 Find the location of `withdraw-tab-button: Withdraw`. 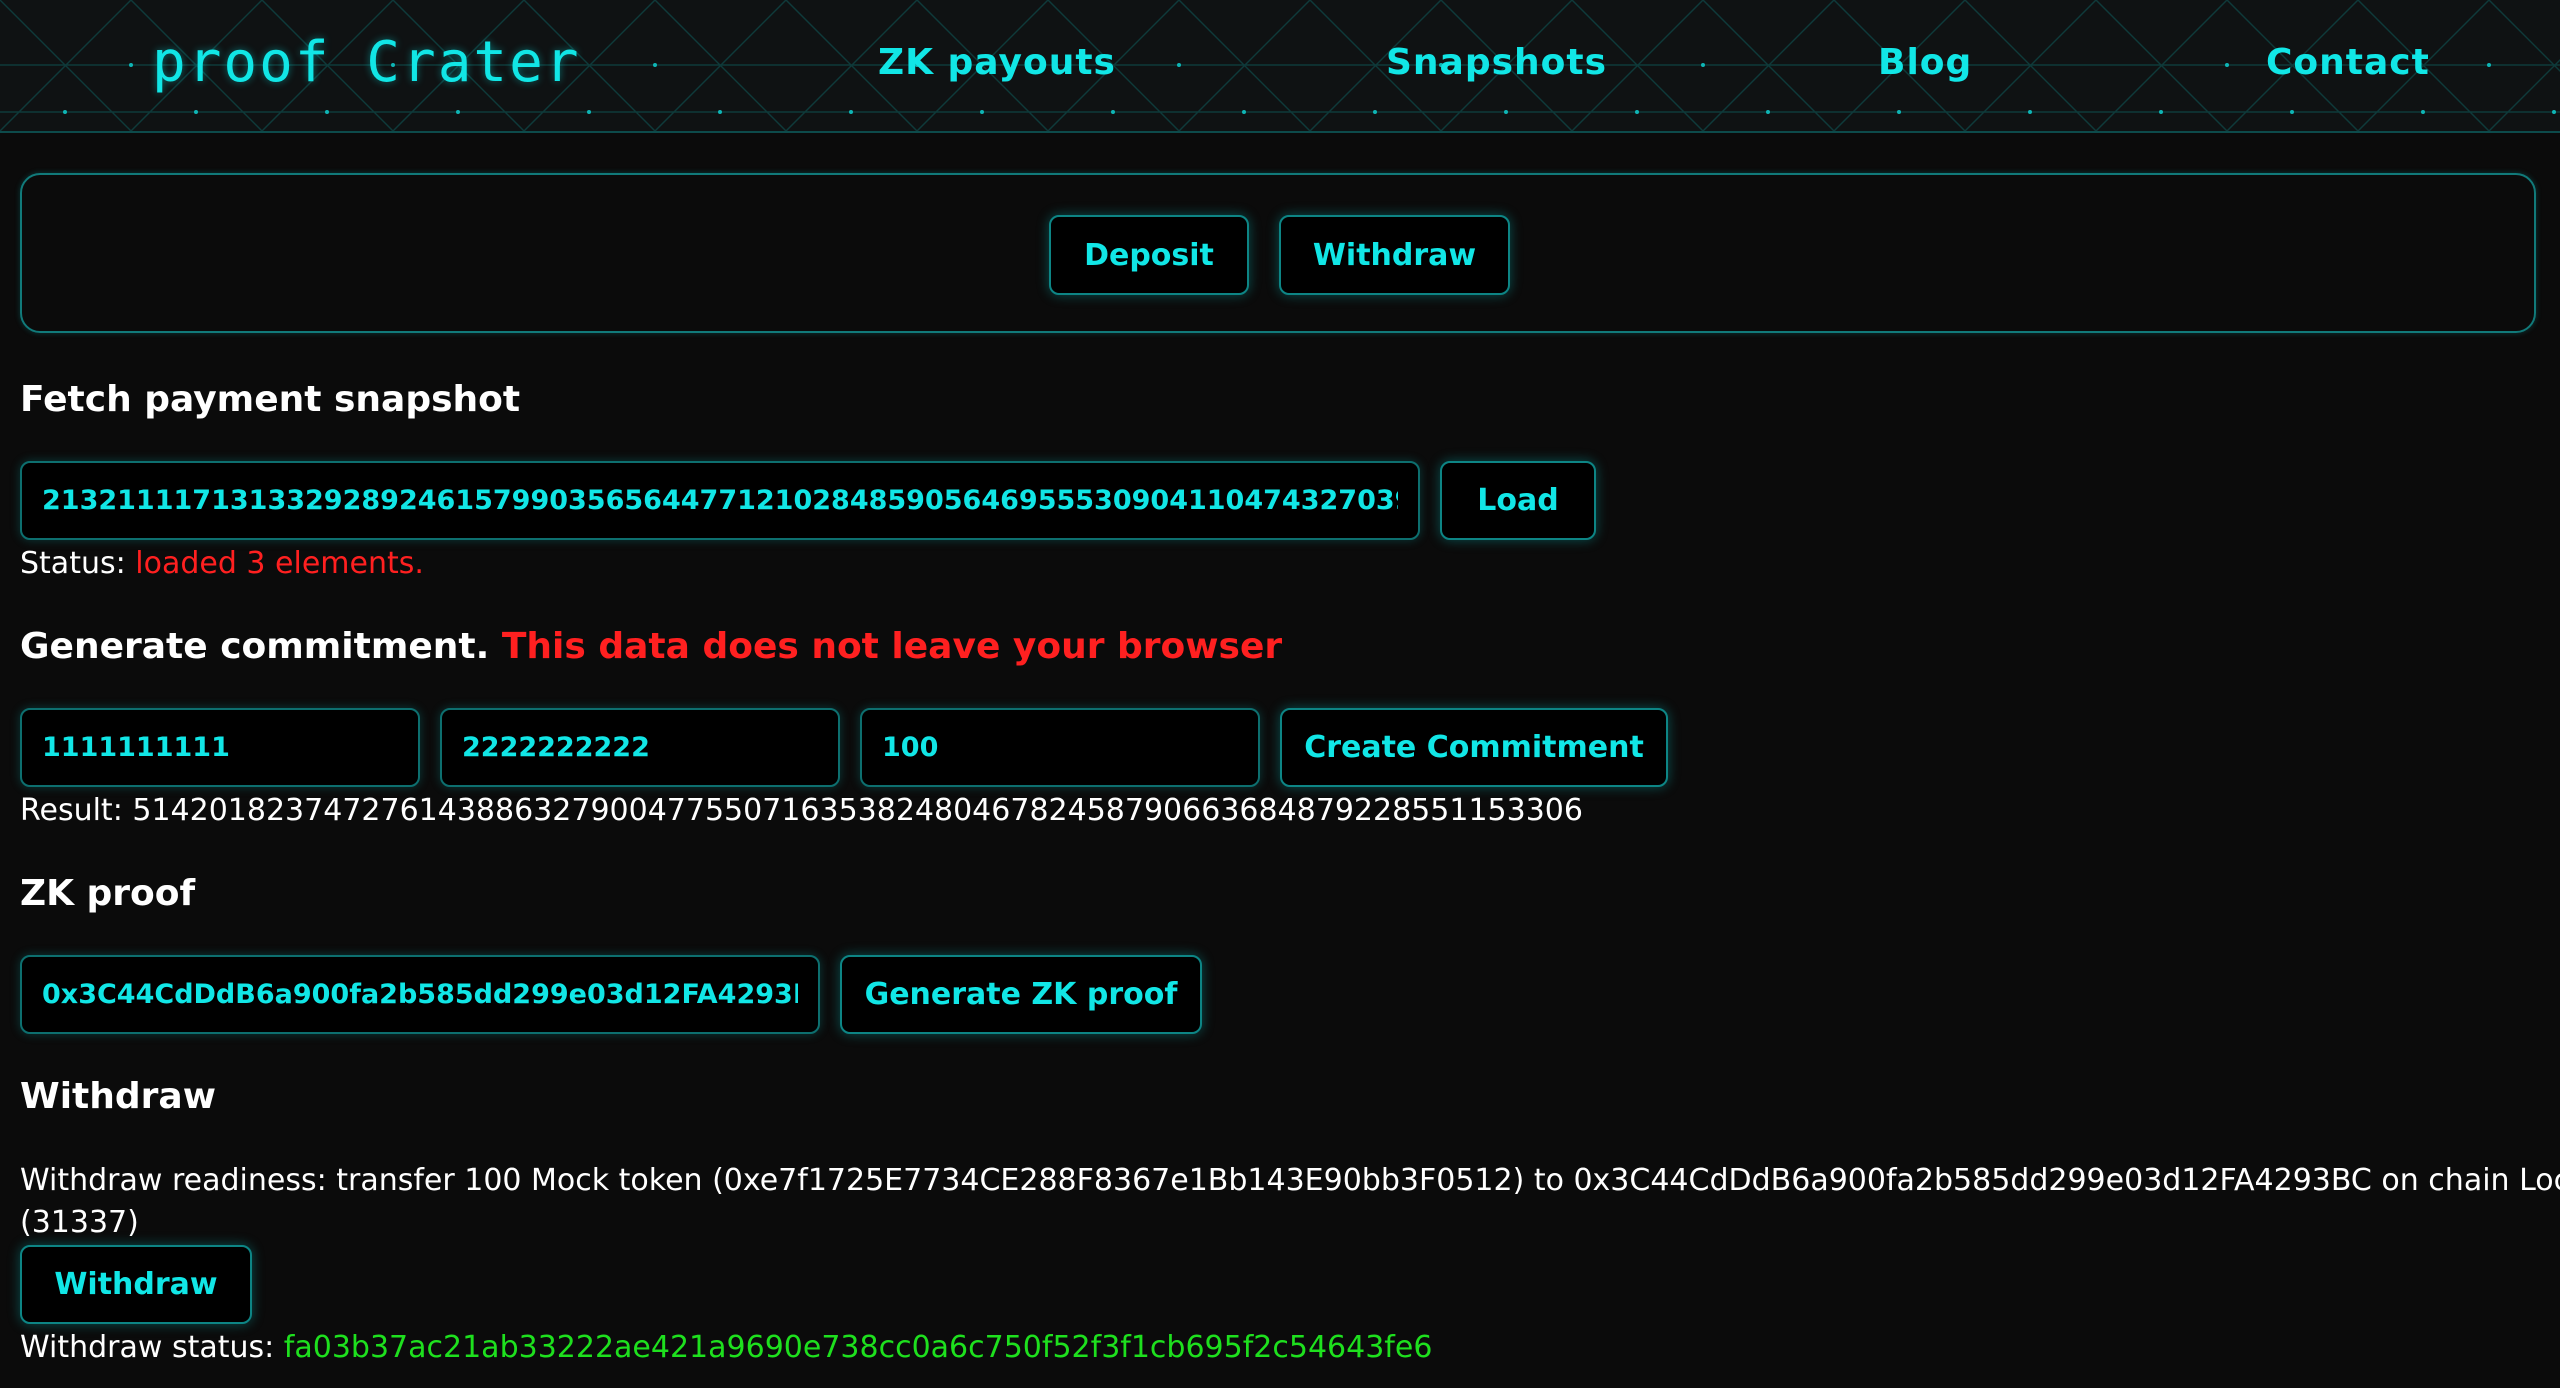

withdraw-tab-button: Withdraw is located at coordinates (1394, 255).